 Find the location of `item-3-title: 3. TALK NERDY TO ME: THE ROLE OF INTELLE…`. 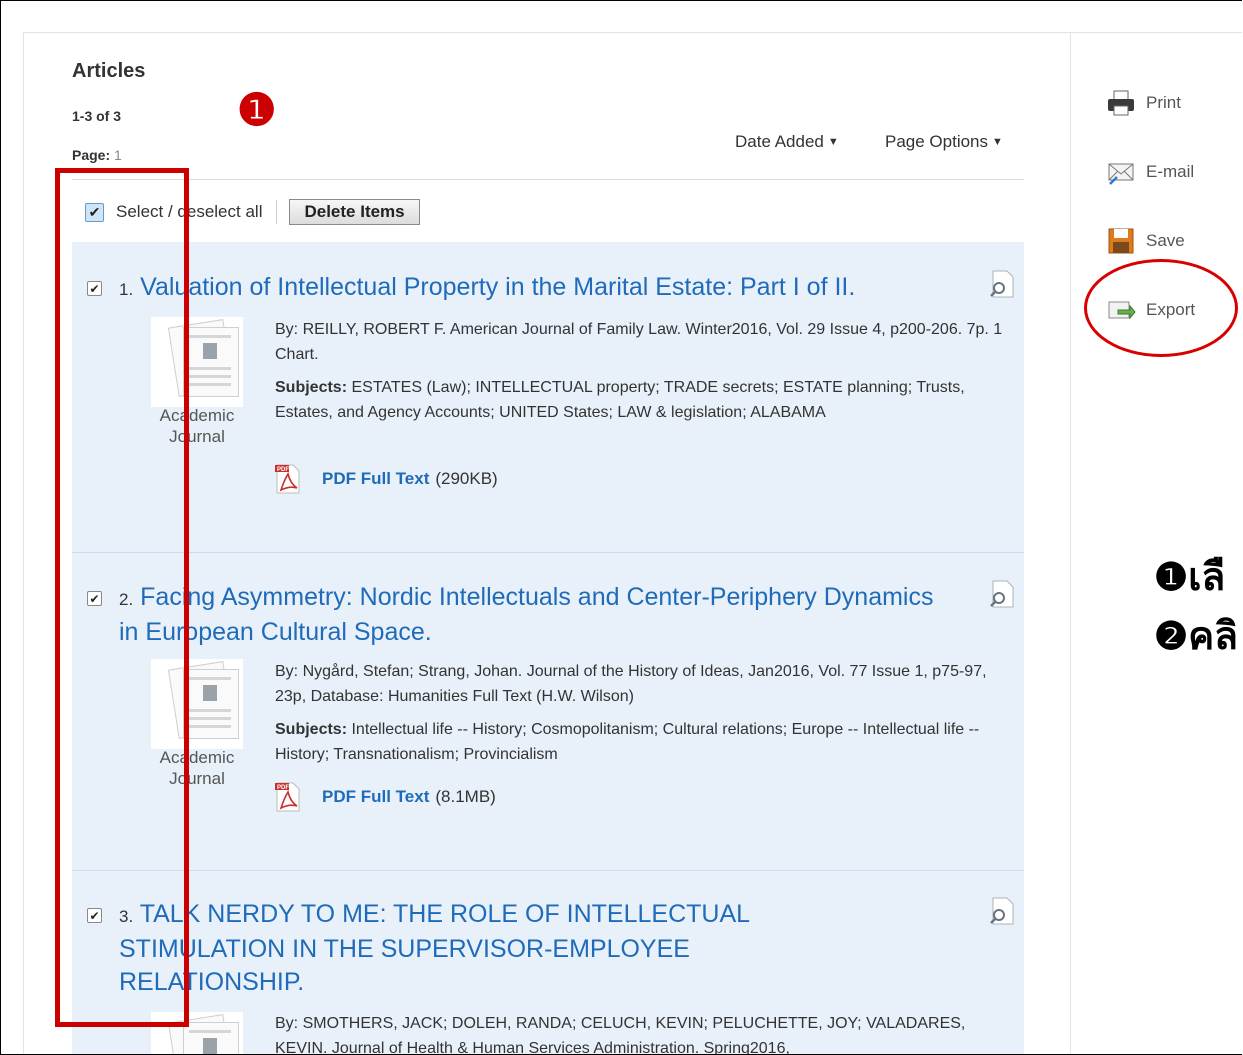

item-3-title: 3. TALK NERDY TO ME: THE ROLE OF INTELLE… is located at coordinates (499, 948).